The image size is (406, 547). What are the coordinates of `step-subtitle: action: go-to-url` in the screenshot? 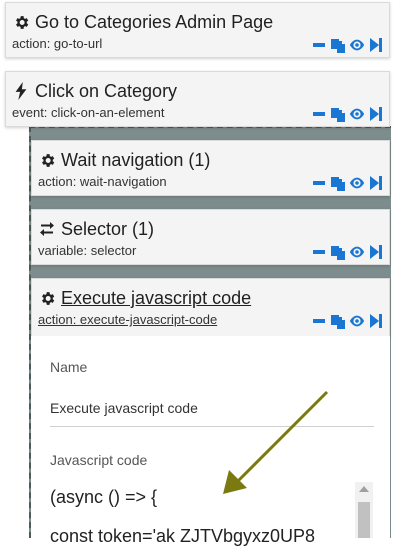 It's located at (57, 43).